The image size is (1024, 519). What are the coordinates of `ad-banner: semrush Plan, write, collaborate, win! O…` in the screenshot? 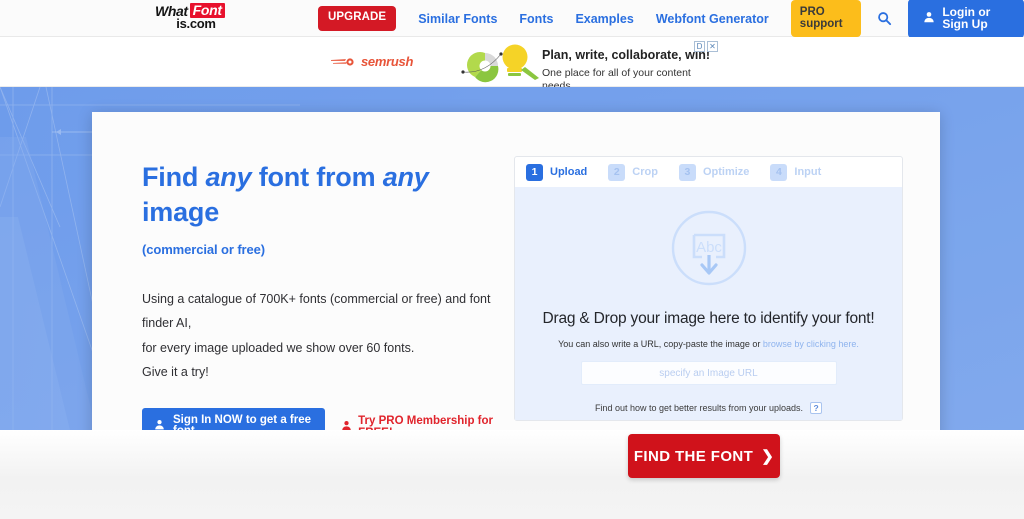 It's located at (521, 65).